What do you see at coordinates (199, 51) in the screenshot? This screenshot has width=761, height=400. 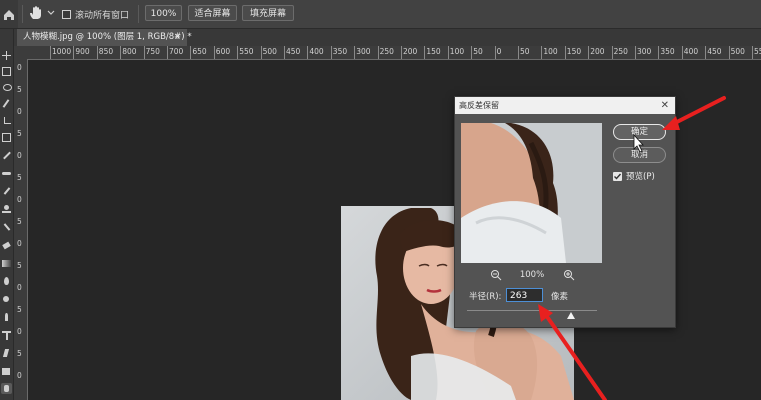 I see `ruler-label: 650` at bounding box center [199, 51].